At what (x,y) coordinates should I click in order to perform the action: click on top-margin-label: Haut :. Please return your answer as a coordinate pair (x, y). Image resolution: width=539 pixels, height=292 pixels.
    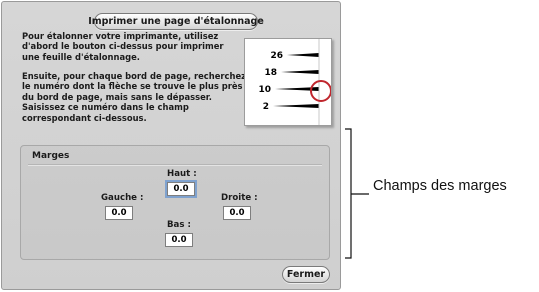
    Looking at the image, I should click on (182, 174).